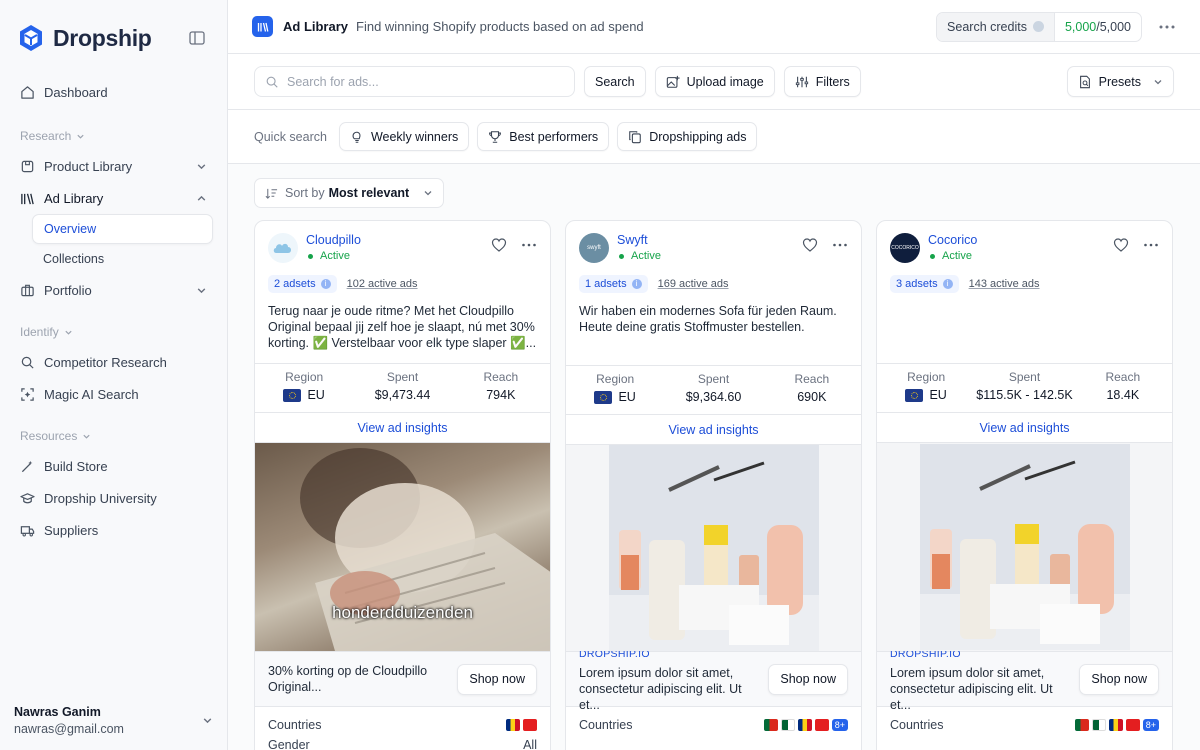 This screenshot has height=750, width=1200. I want to click on best-performers-button: Best performers, so click(543, 136).